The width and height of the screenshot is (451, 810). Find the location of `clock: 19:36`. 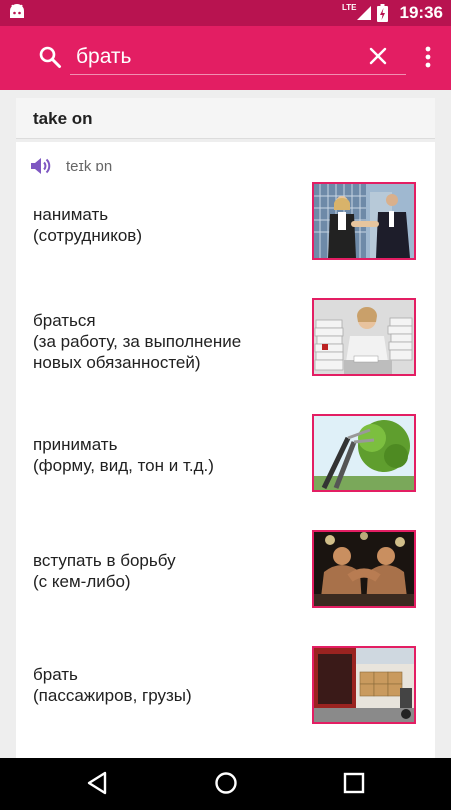

clock: 19:36 is located at coordinates (421, 12).